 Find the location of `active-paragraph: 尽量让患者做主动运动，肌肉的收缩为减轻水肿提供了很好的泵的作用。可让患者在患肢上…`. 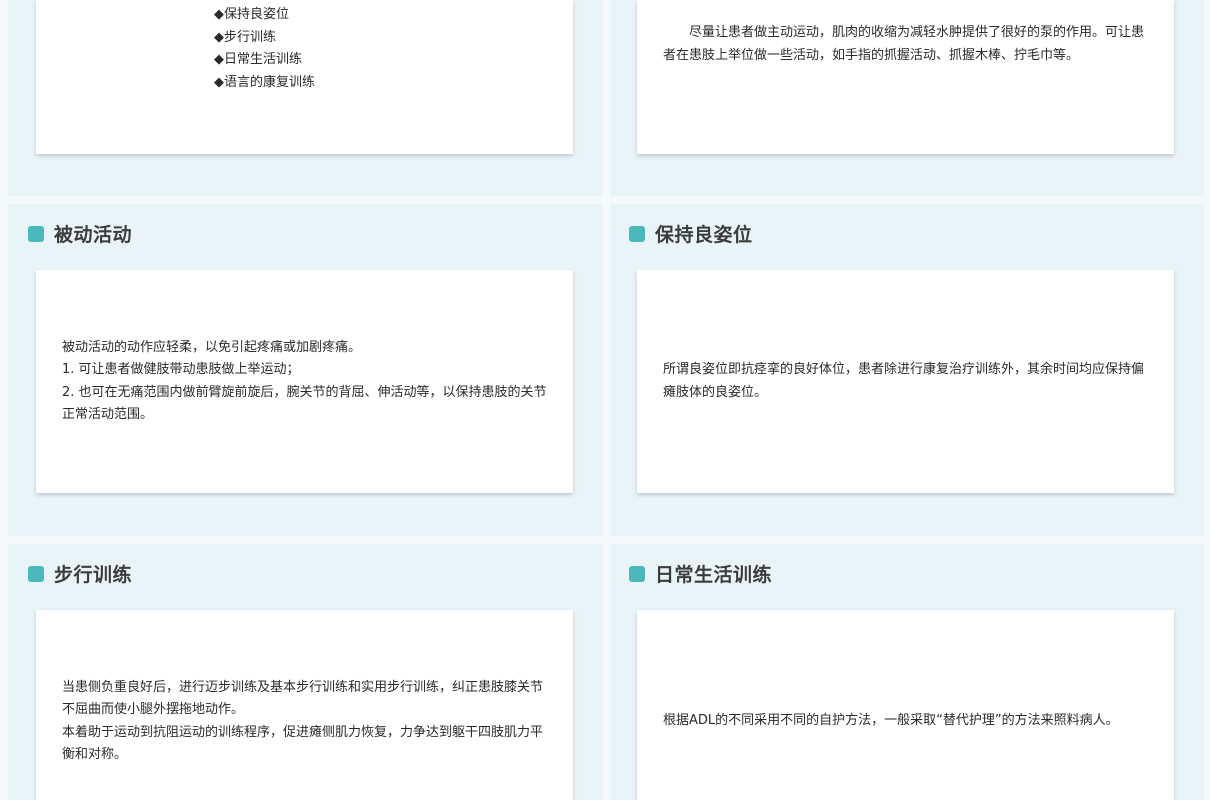

active-paragraph: 尽量让患者做主动运动，肌肉的收缩为减轻水肿提供了很好的泵的作用。可让患者在患肢上… is located at coordinates (904, 44).